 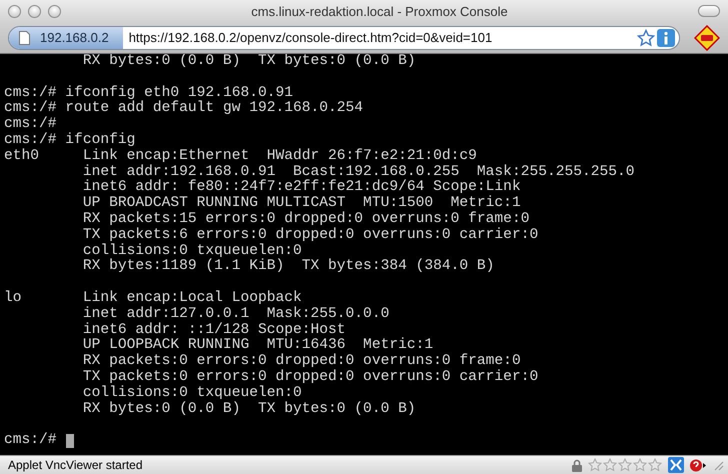 I want to click on resize-grip-icon, so click(x=718, y=465).